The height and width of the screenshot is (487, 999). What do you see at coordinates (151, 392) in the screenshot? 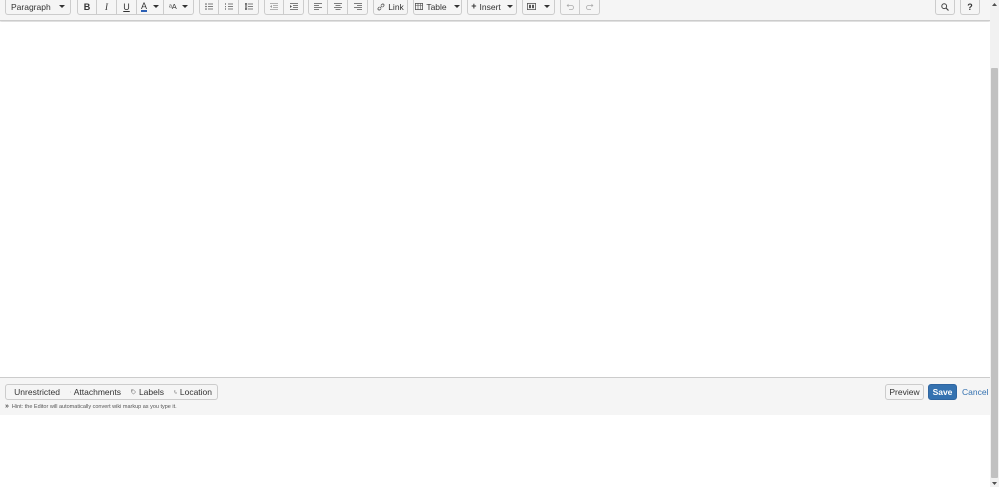
I see `labels-label: Labels` at bounding box center [151, 392].